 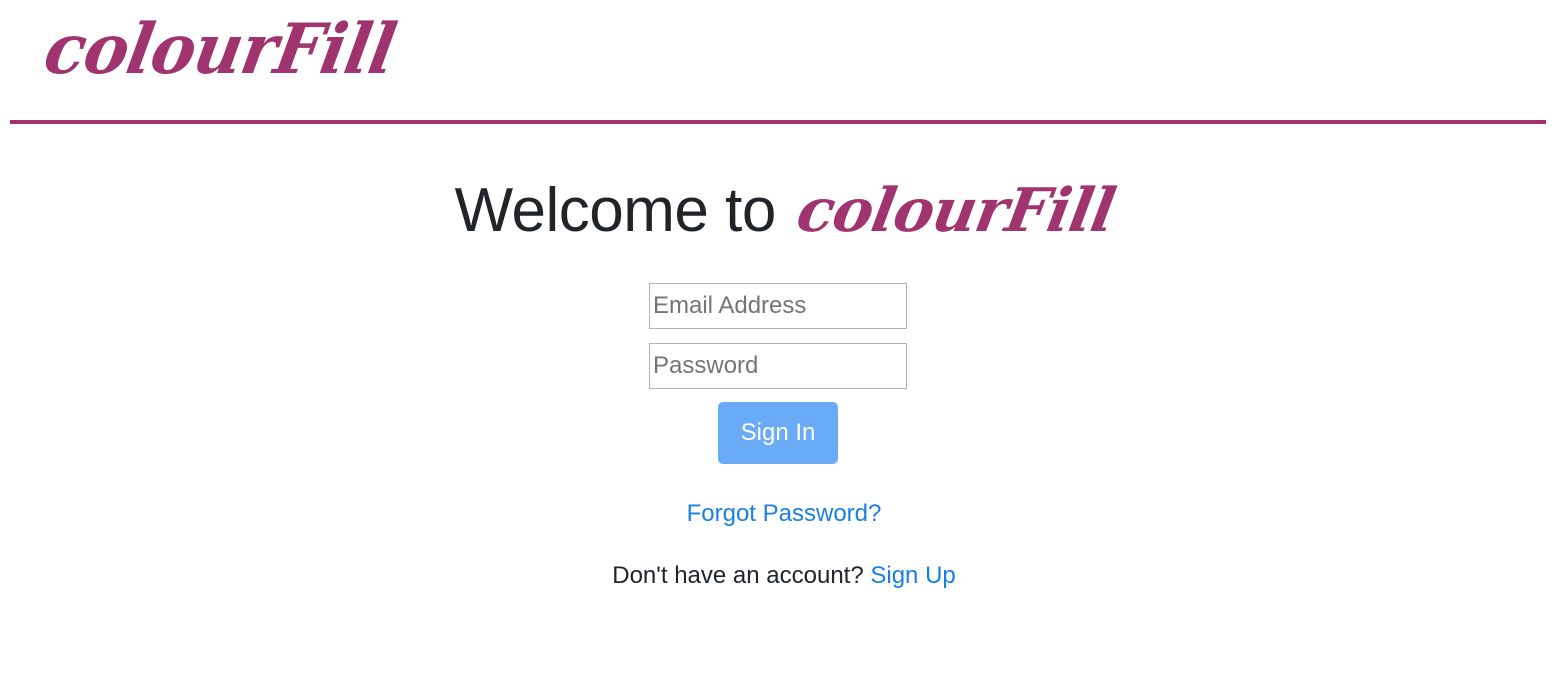 I want to click on welcome-brand-logo: colourFill, so click(x=955, y=210).